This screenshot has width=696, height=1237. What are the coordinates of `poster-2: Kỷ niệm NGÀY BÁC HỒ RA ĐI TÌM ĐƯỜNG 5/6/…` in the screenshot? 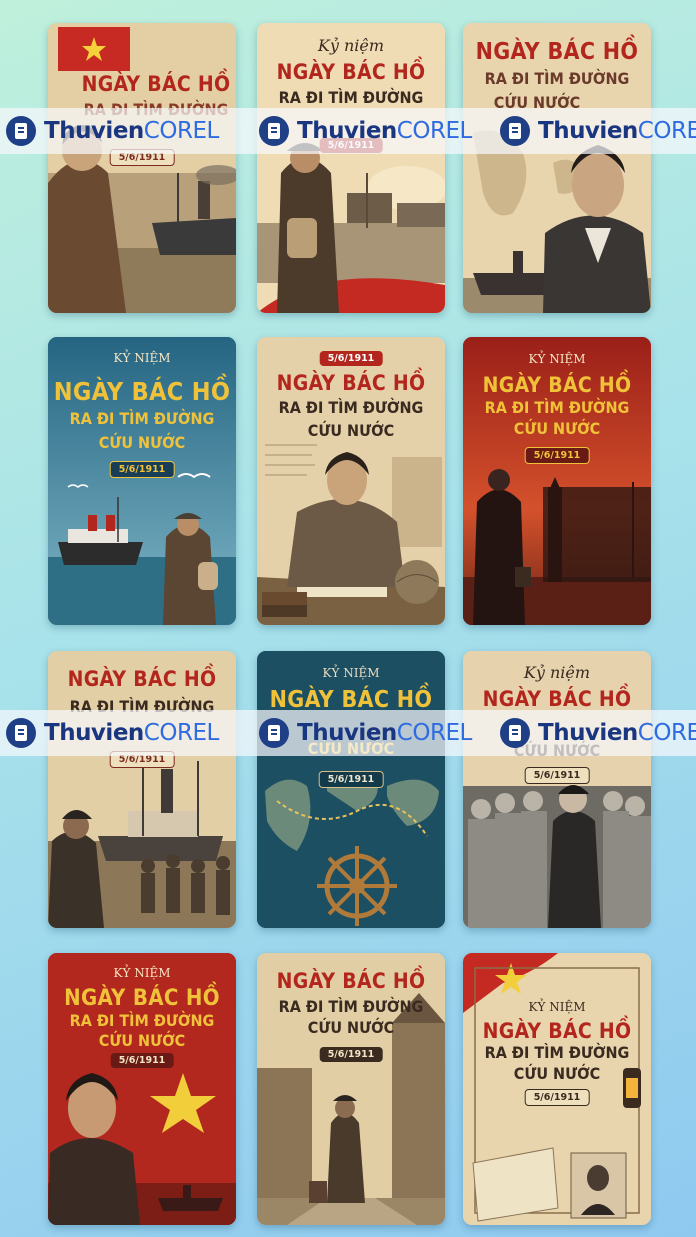 It's located at (351, 168).